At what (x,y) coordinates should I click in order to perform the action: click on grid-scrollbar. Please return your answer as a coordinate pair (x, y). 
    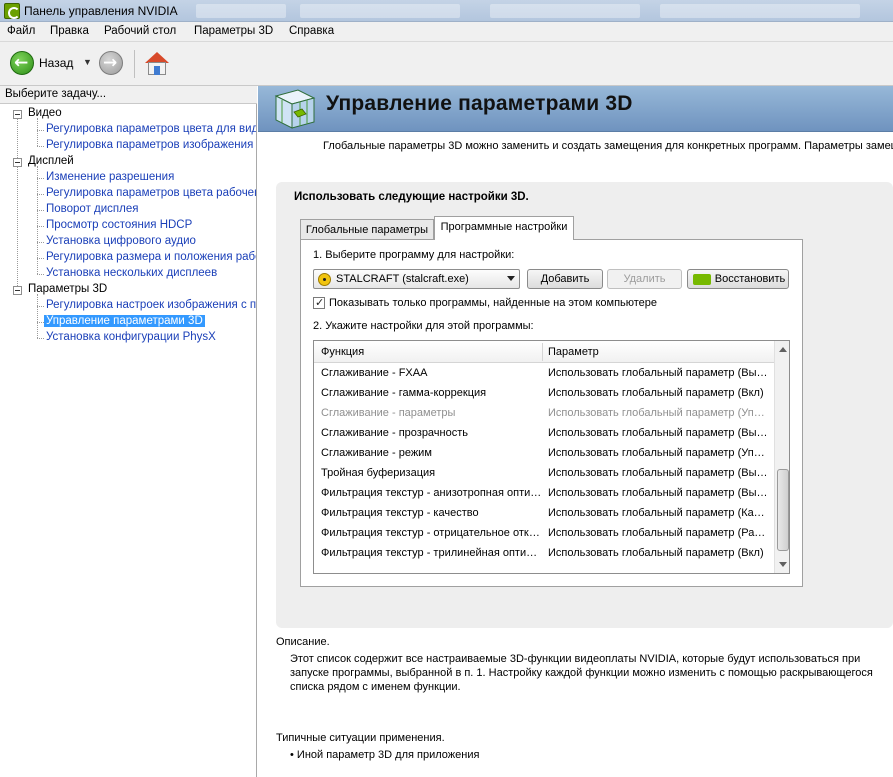
    Looking at the image, I should click on (781, 457).